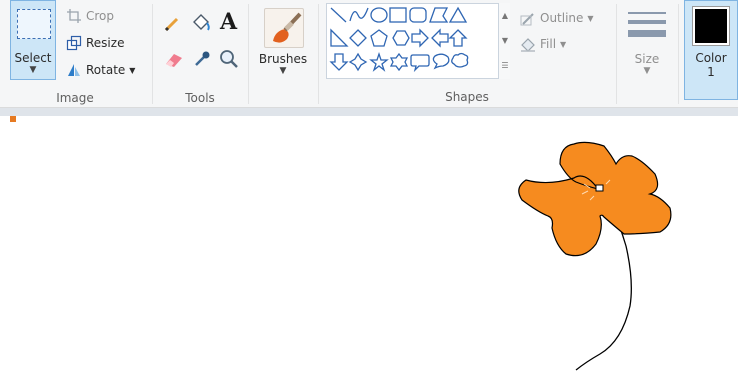  Describe the element at coordinates (74, 43) in the screenshot. I see `resize-icon` at that location.